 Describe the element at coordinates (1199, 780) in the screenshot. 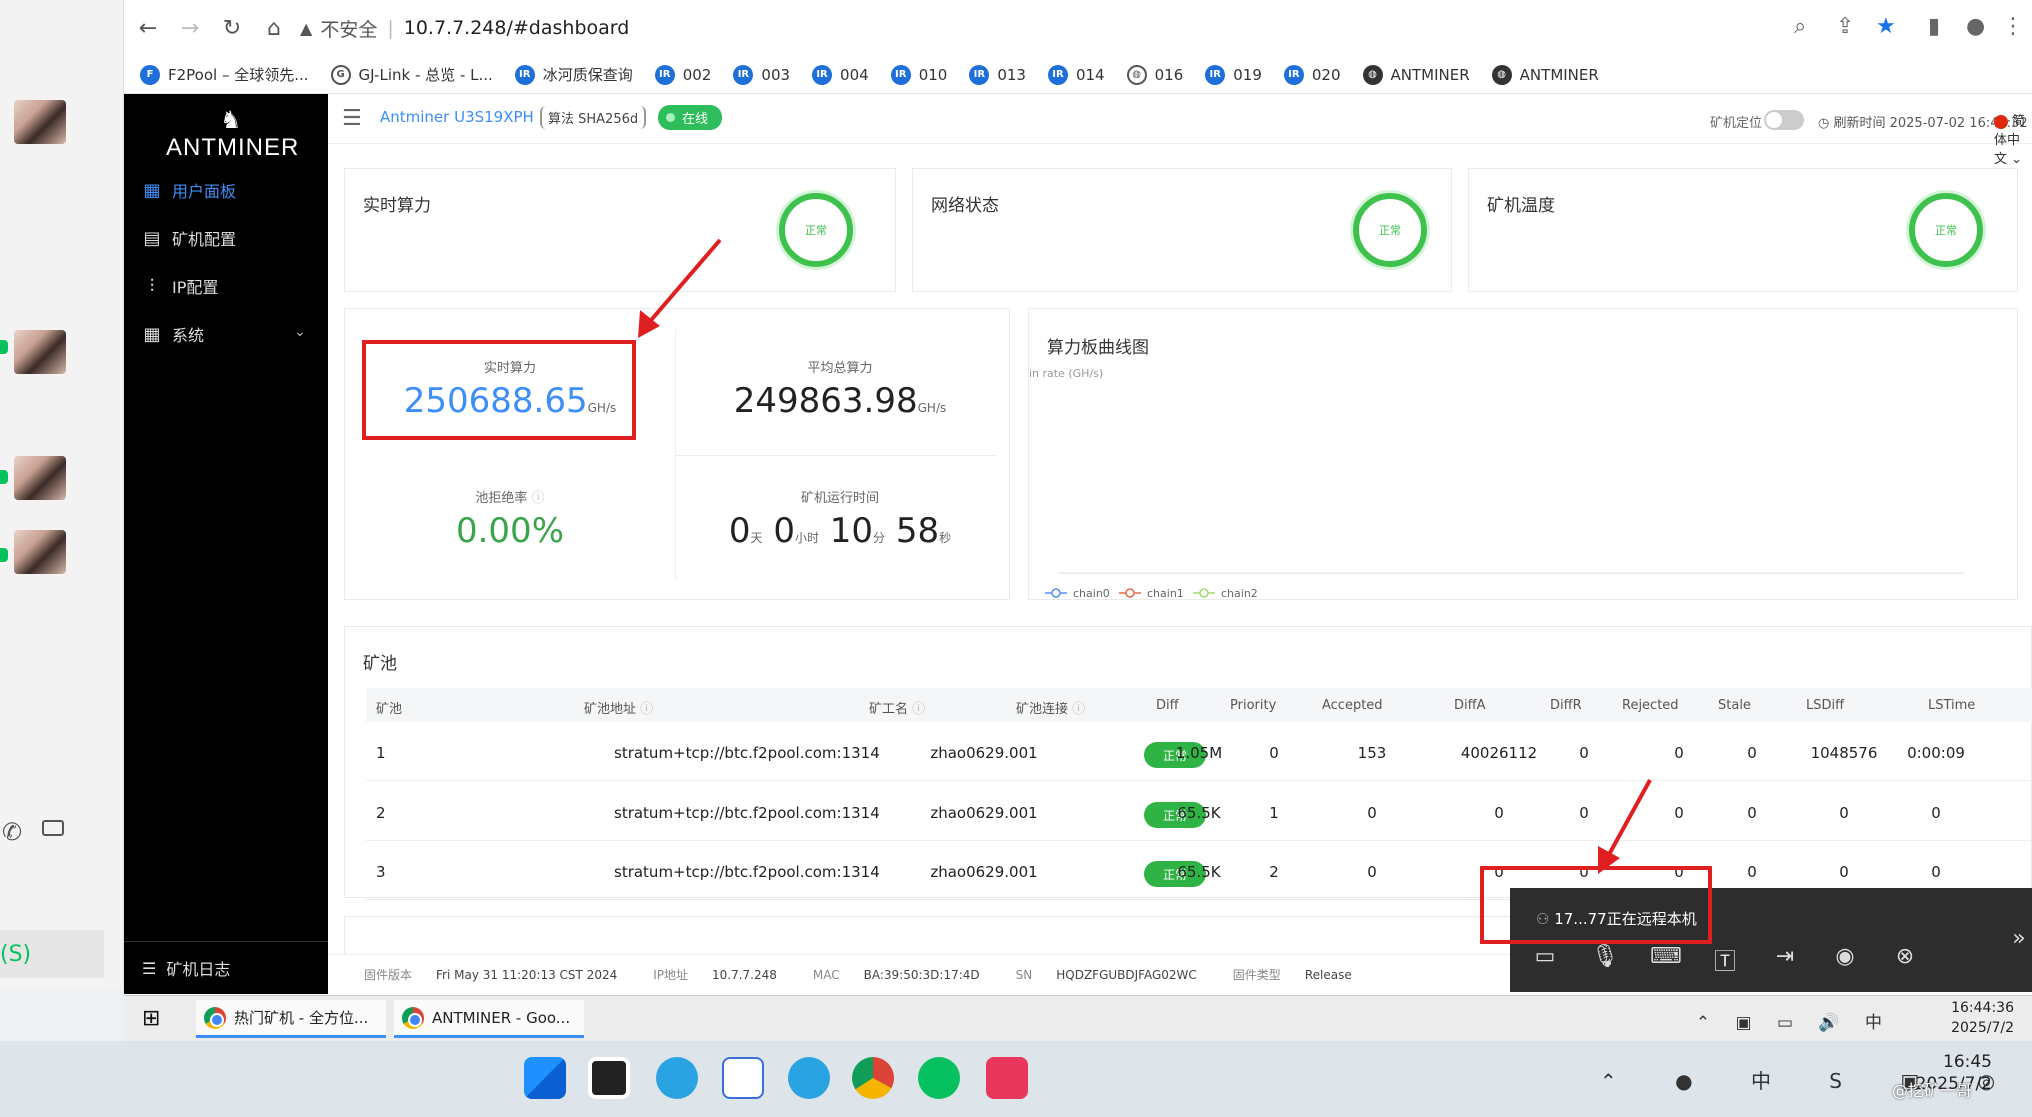

I see `row-divider` at that location.